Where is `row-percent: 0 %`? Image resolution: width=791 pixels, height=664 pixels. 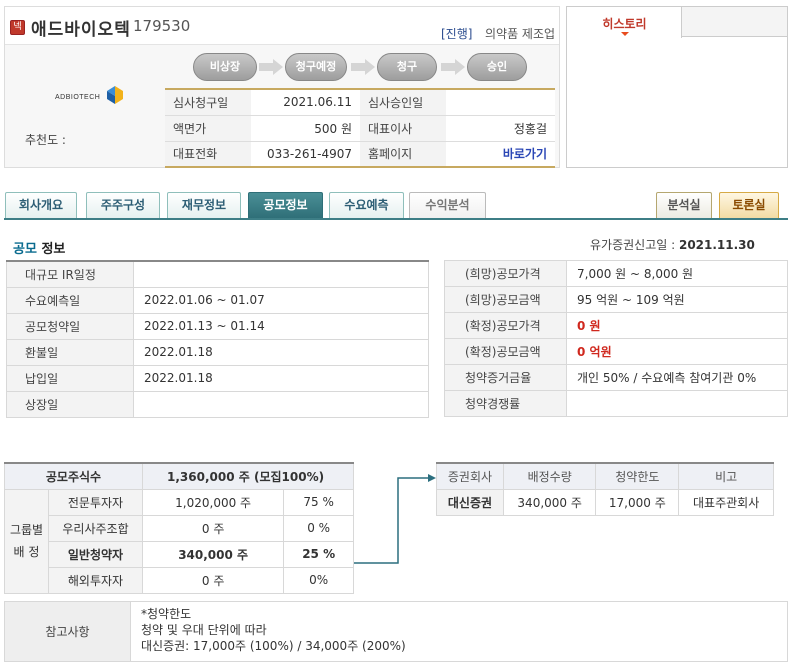 row-percent: 0 % is located at coordinates (318, 528).